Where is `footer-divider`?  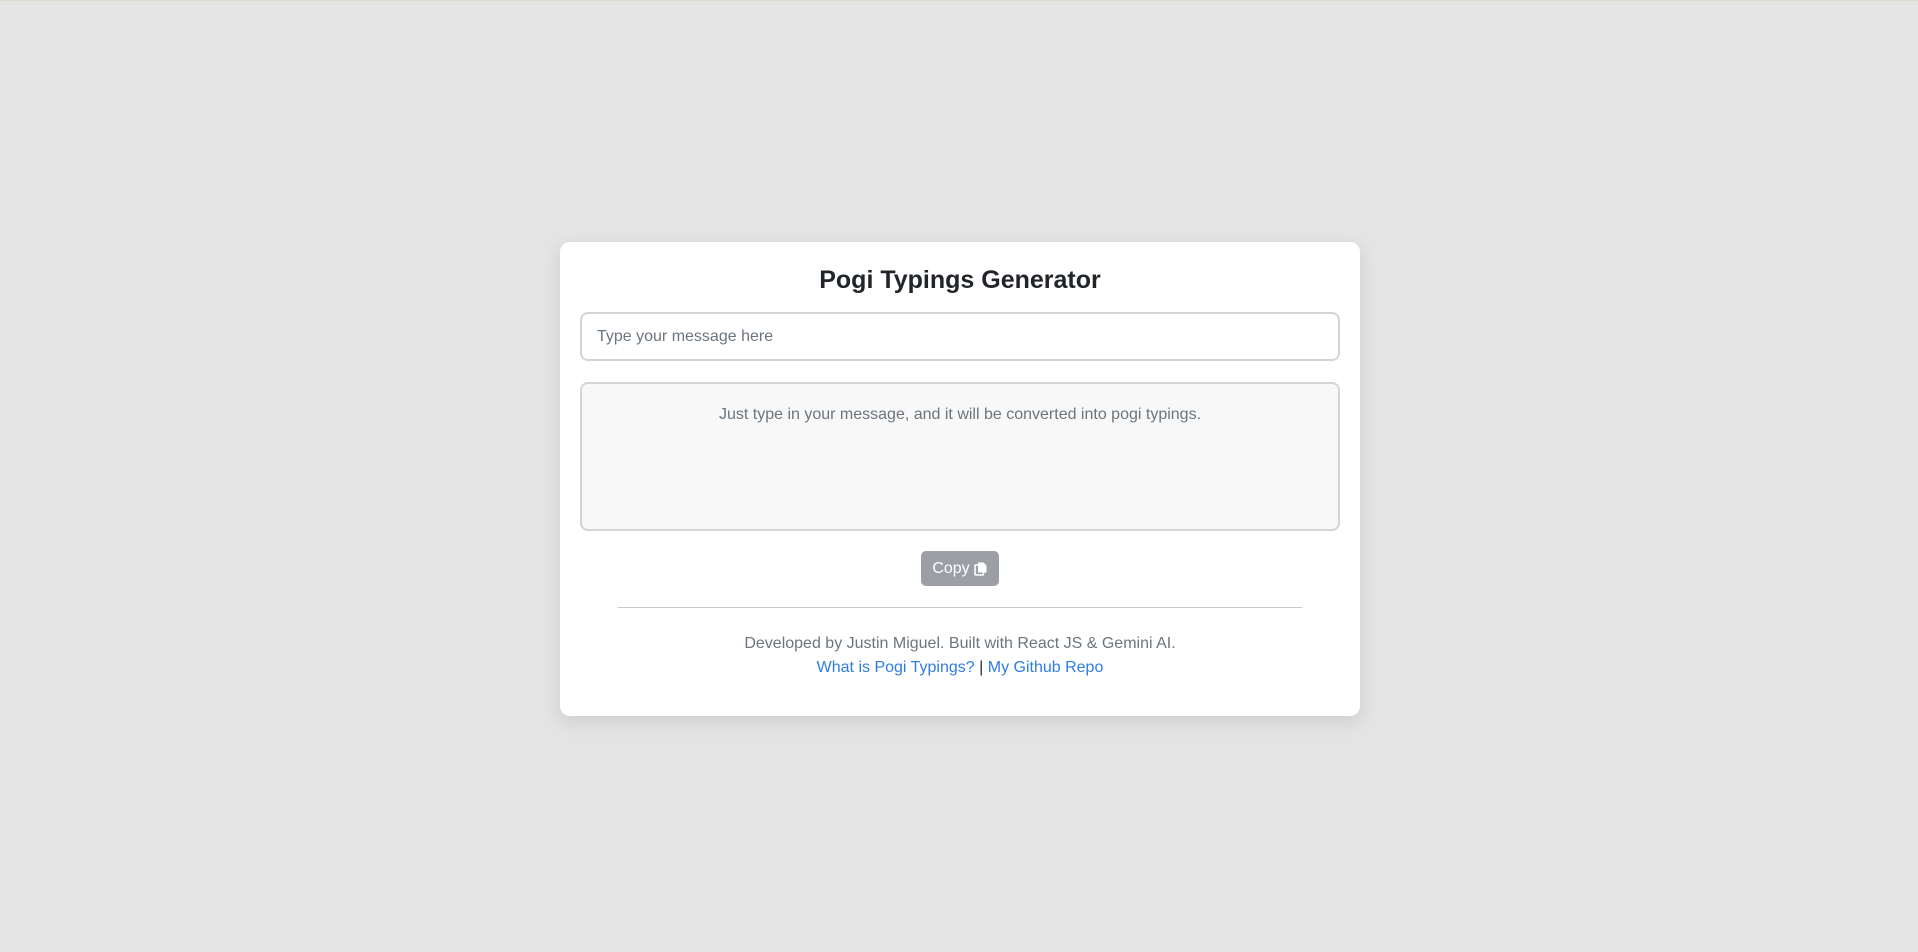 footer-divider is located at coordinates (960, 607).